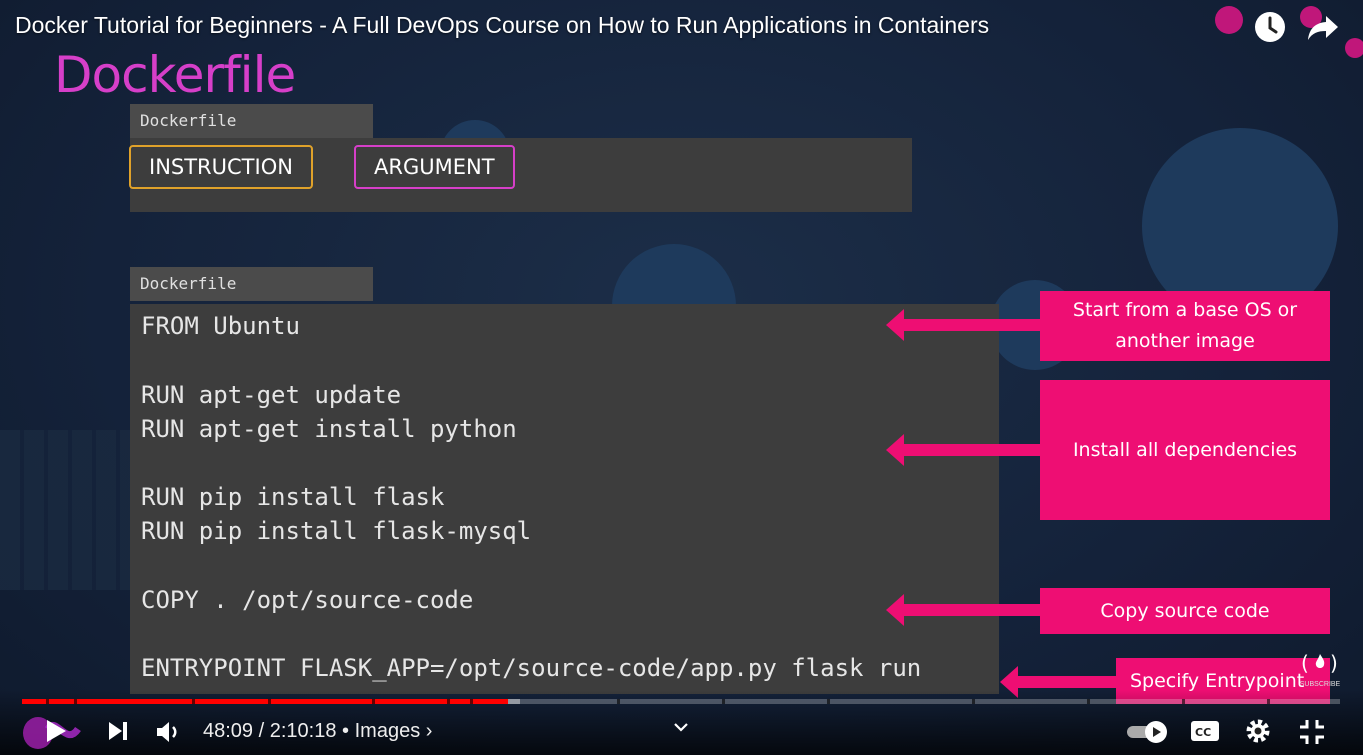  Describe the element at coordinates (1270, 27) in the screenshot. I see `clock-icon` at that location.